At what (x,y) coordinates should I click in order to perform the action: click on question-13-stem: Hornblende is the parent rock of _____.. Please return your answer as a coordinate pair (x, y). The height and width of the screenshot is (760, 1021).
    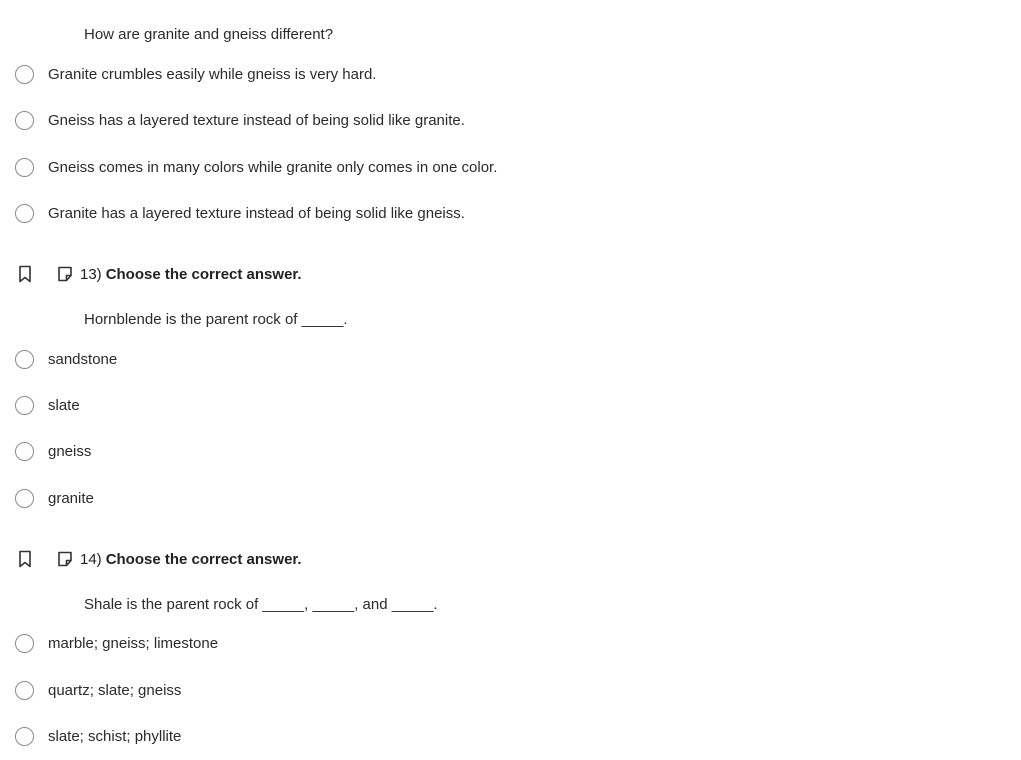
    Looking at the image, I should click on (216, 319).